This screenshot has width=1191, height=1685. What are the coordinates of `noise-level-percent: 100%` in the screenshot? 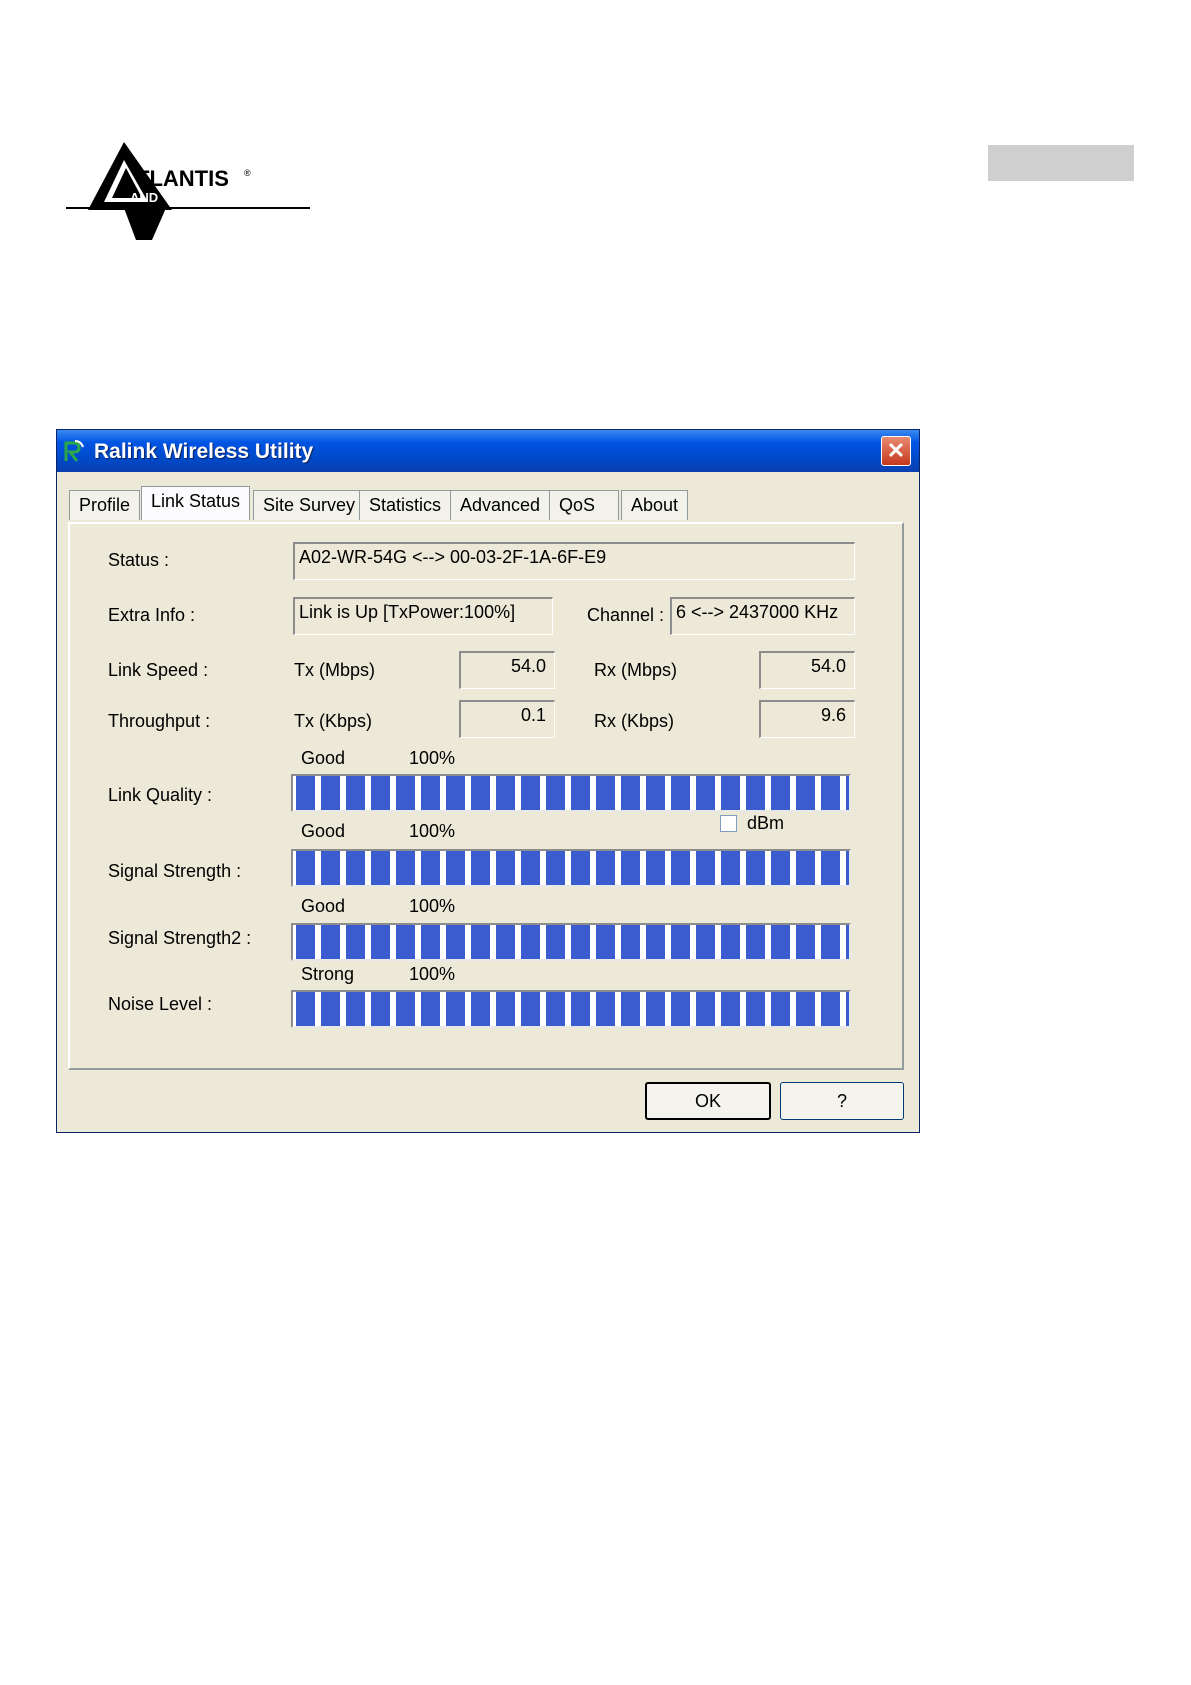 It's located at (432, 974).